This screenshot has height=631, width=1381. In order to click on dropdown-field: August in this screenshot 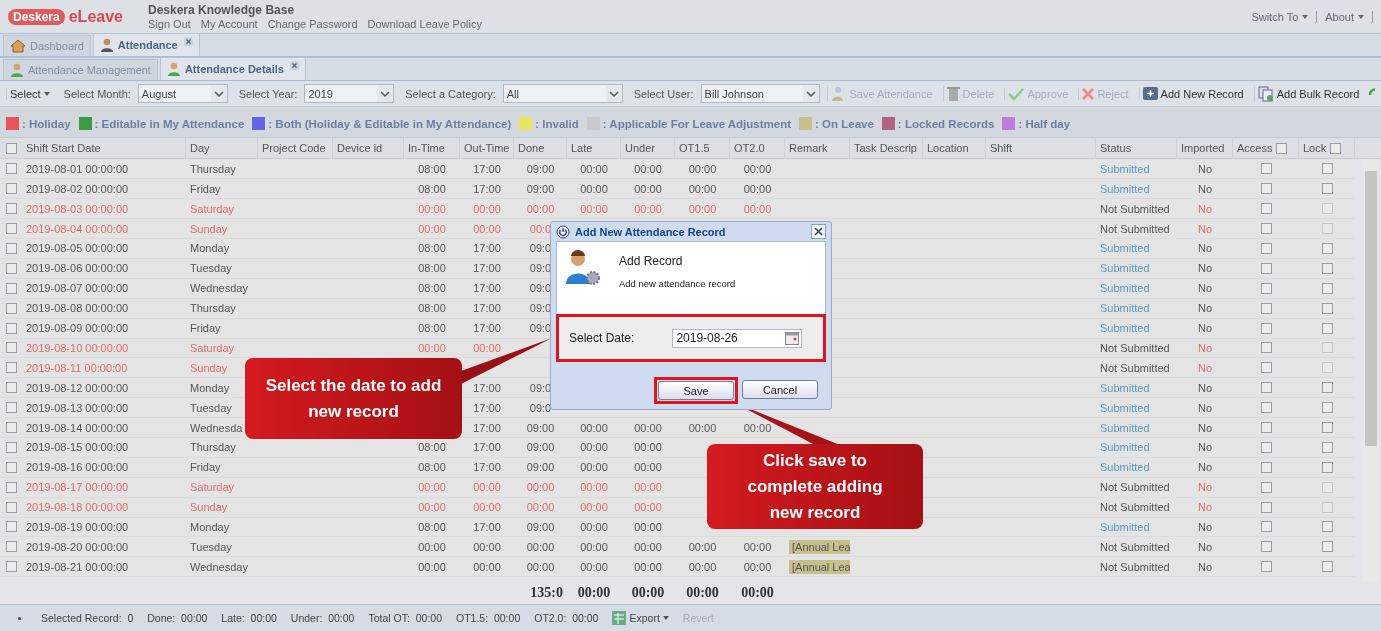, I will do `click(182, 94)`.